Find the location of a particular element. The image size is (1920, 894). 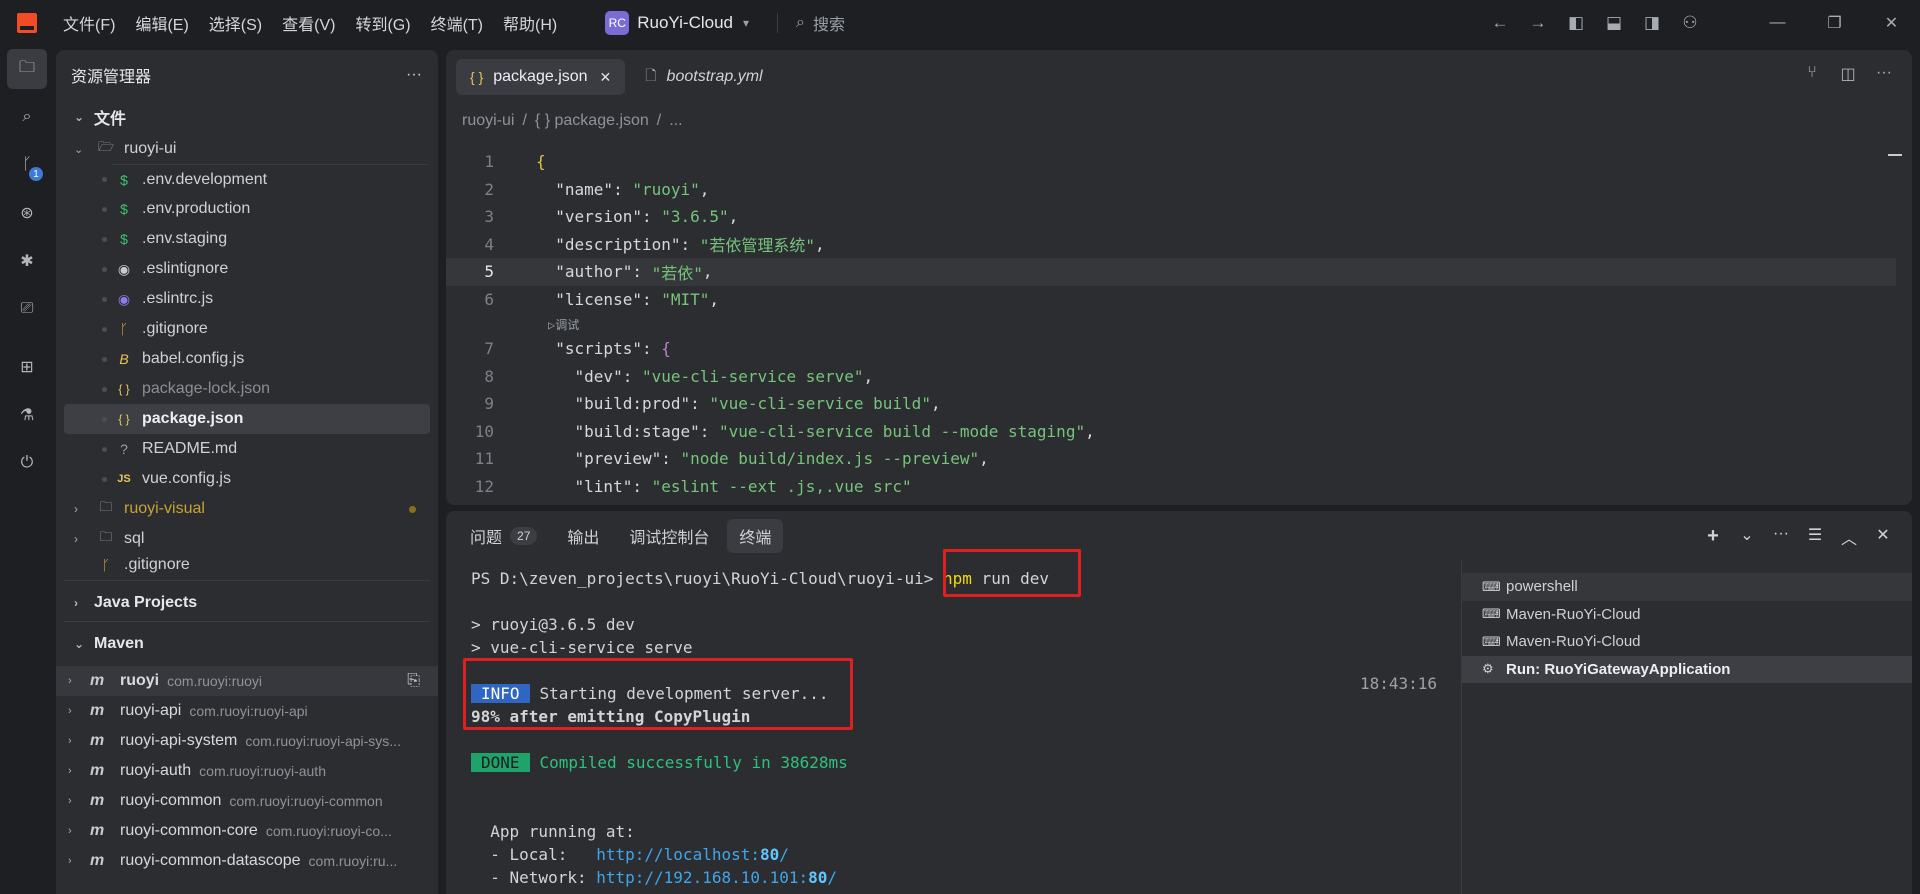

line-number: 5 is located at coordinates (489, 272).